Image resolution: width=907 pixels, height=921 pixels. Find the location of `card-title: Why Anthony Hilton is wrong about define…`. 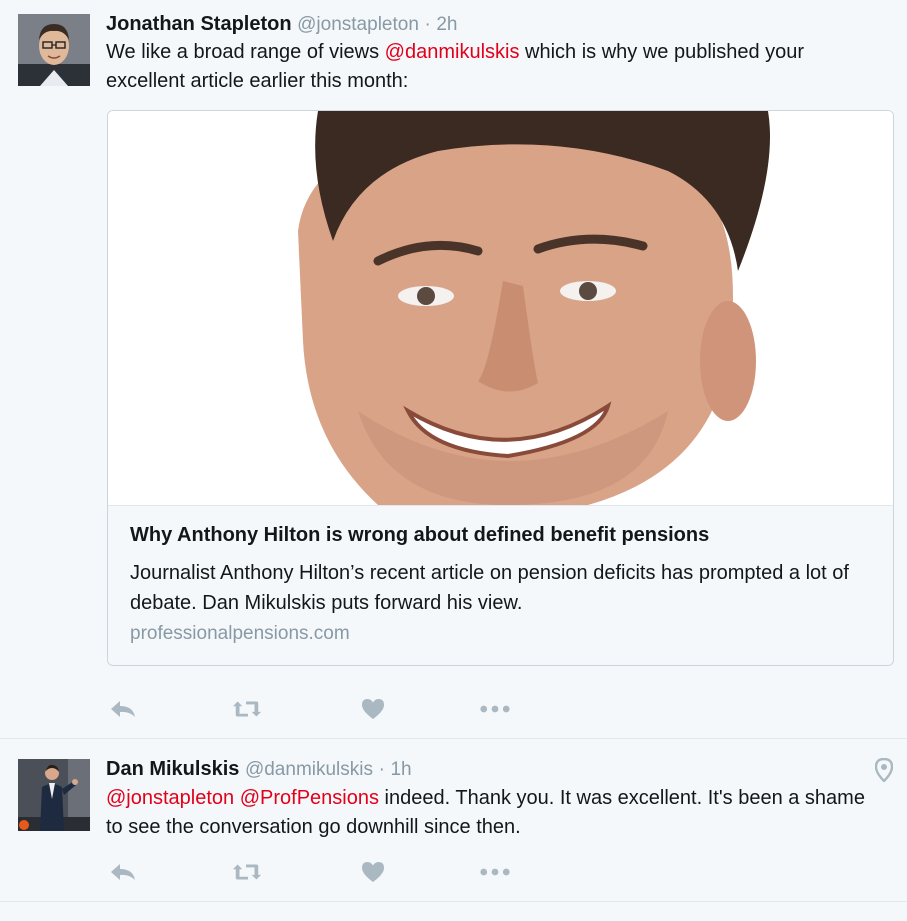

card-title: Why Anthony Hilton is wrong about define… is located at coordinates (419, 535).